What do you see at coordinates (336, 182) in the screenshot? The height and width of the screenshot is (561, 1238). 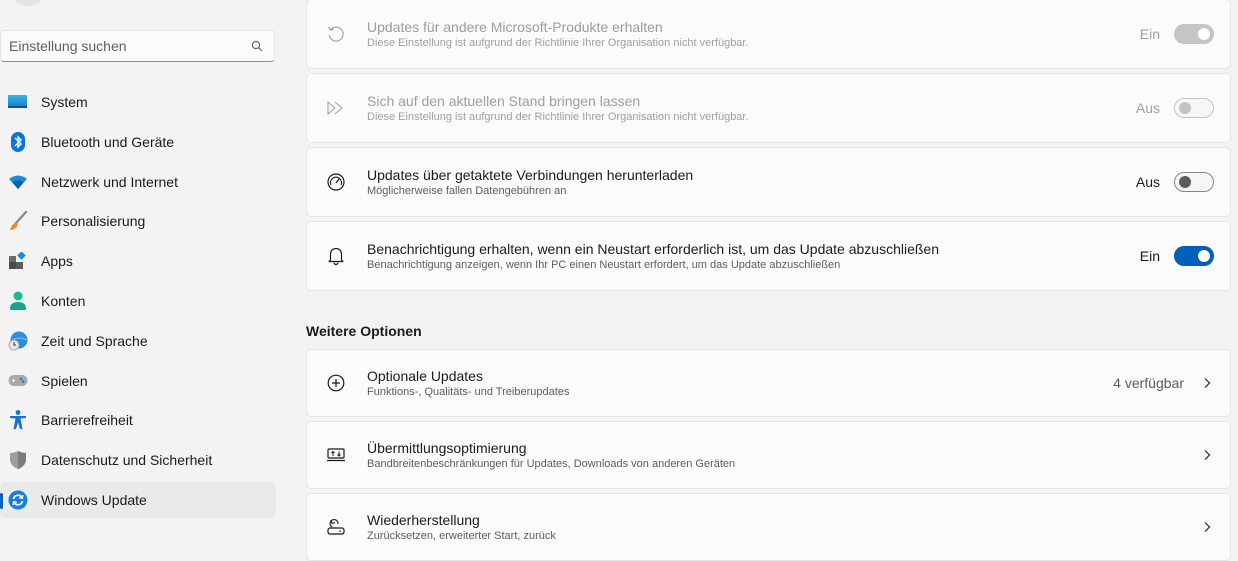 I see `speedometer-icon` at bounding box center [336, 182].